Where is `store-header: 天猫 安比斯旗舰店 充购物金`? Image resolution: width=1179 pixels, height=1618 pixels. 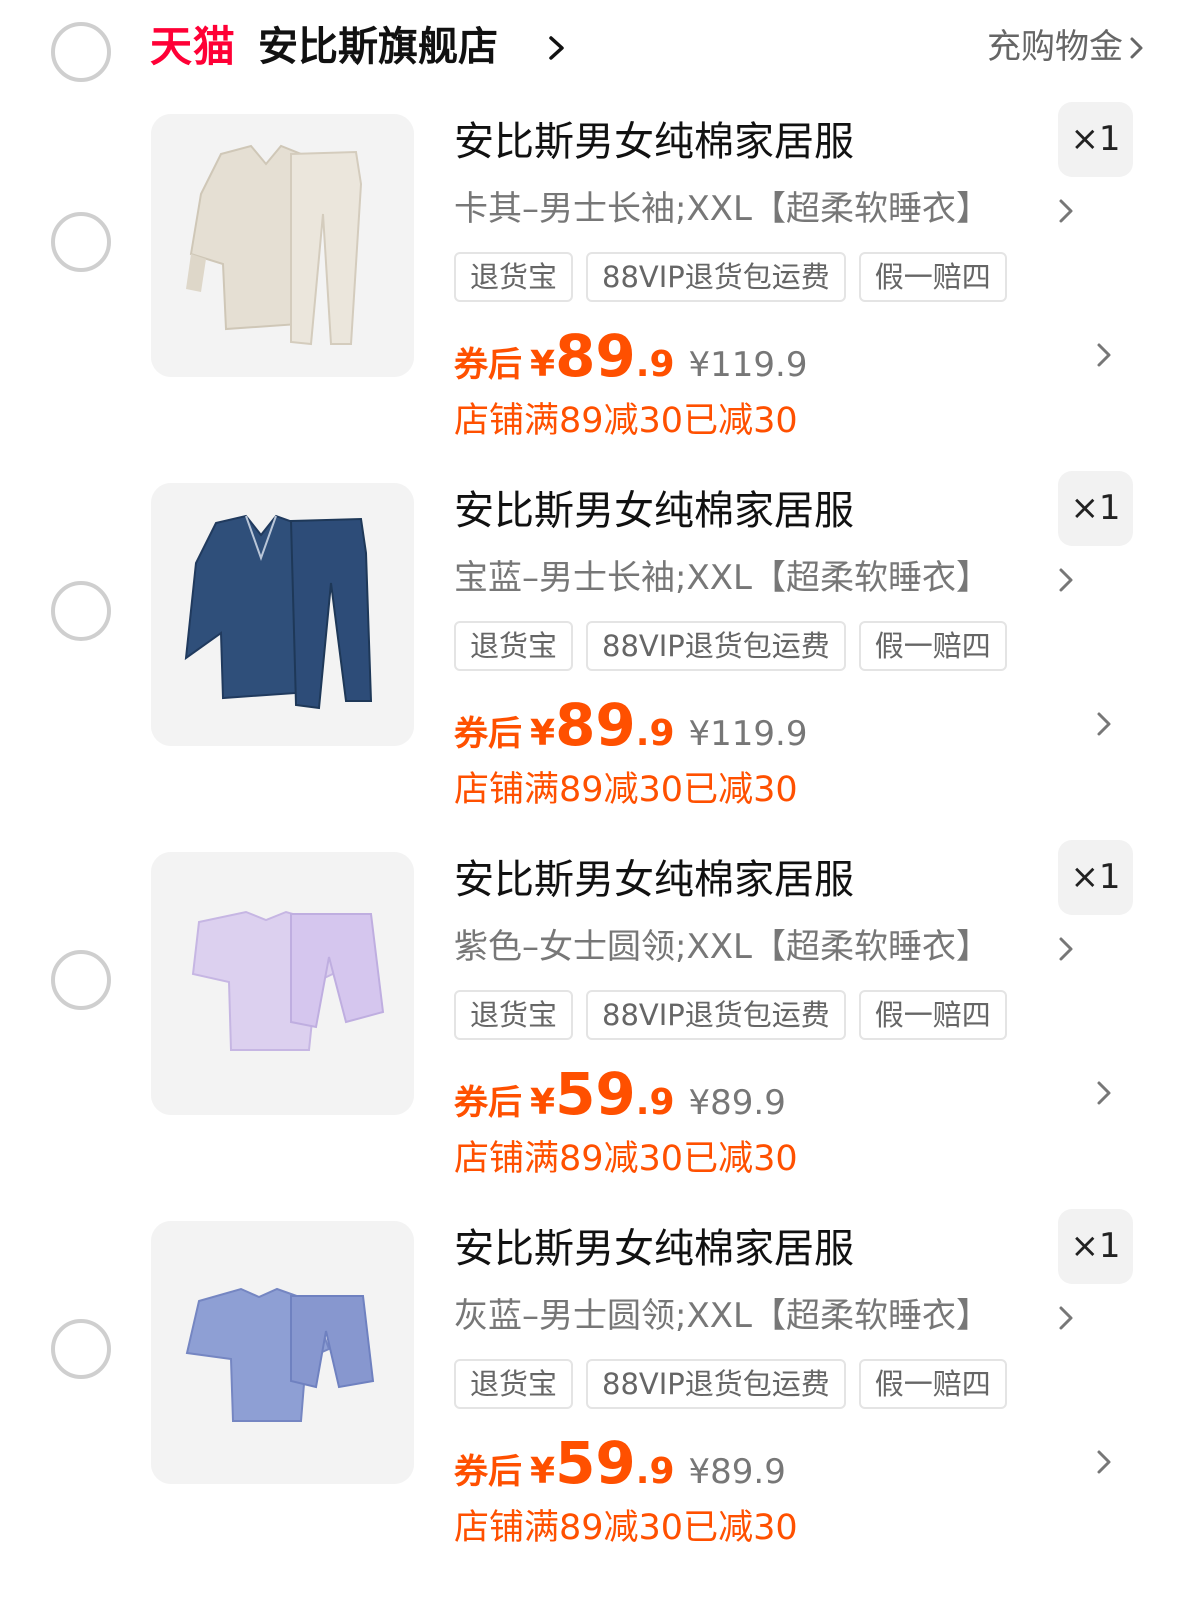 store-header: 天猫 安比斯旗舰店 充购物金 is located at coordinates (589, 50).